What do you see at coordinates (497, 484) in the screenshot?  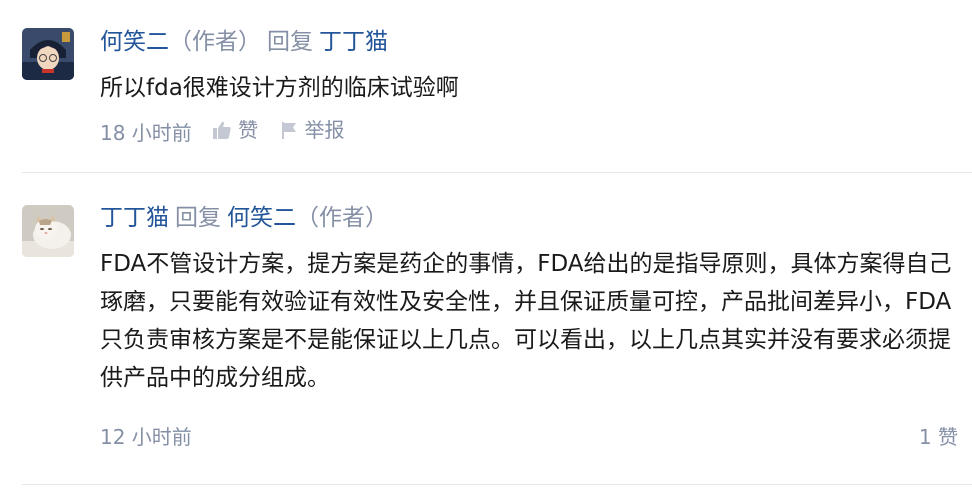 I see `comment-divider` at bounding box center [497, 484].